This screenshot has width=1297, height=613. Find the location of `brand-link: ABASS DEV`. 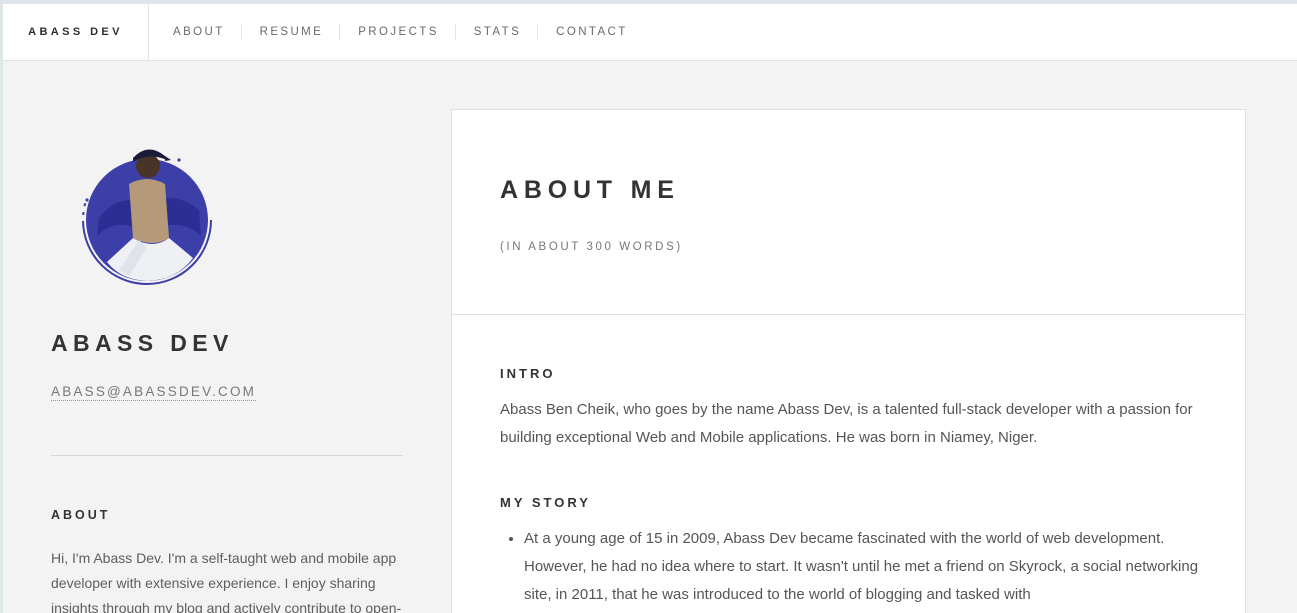

brand-link: ABASS DEV is located at coordinates (76, 32).